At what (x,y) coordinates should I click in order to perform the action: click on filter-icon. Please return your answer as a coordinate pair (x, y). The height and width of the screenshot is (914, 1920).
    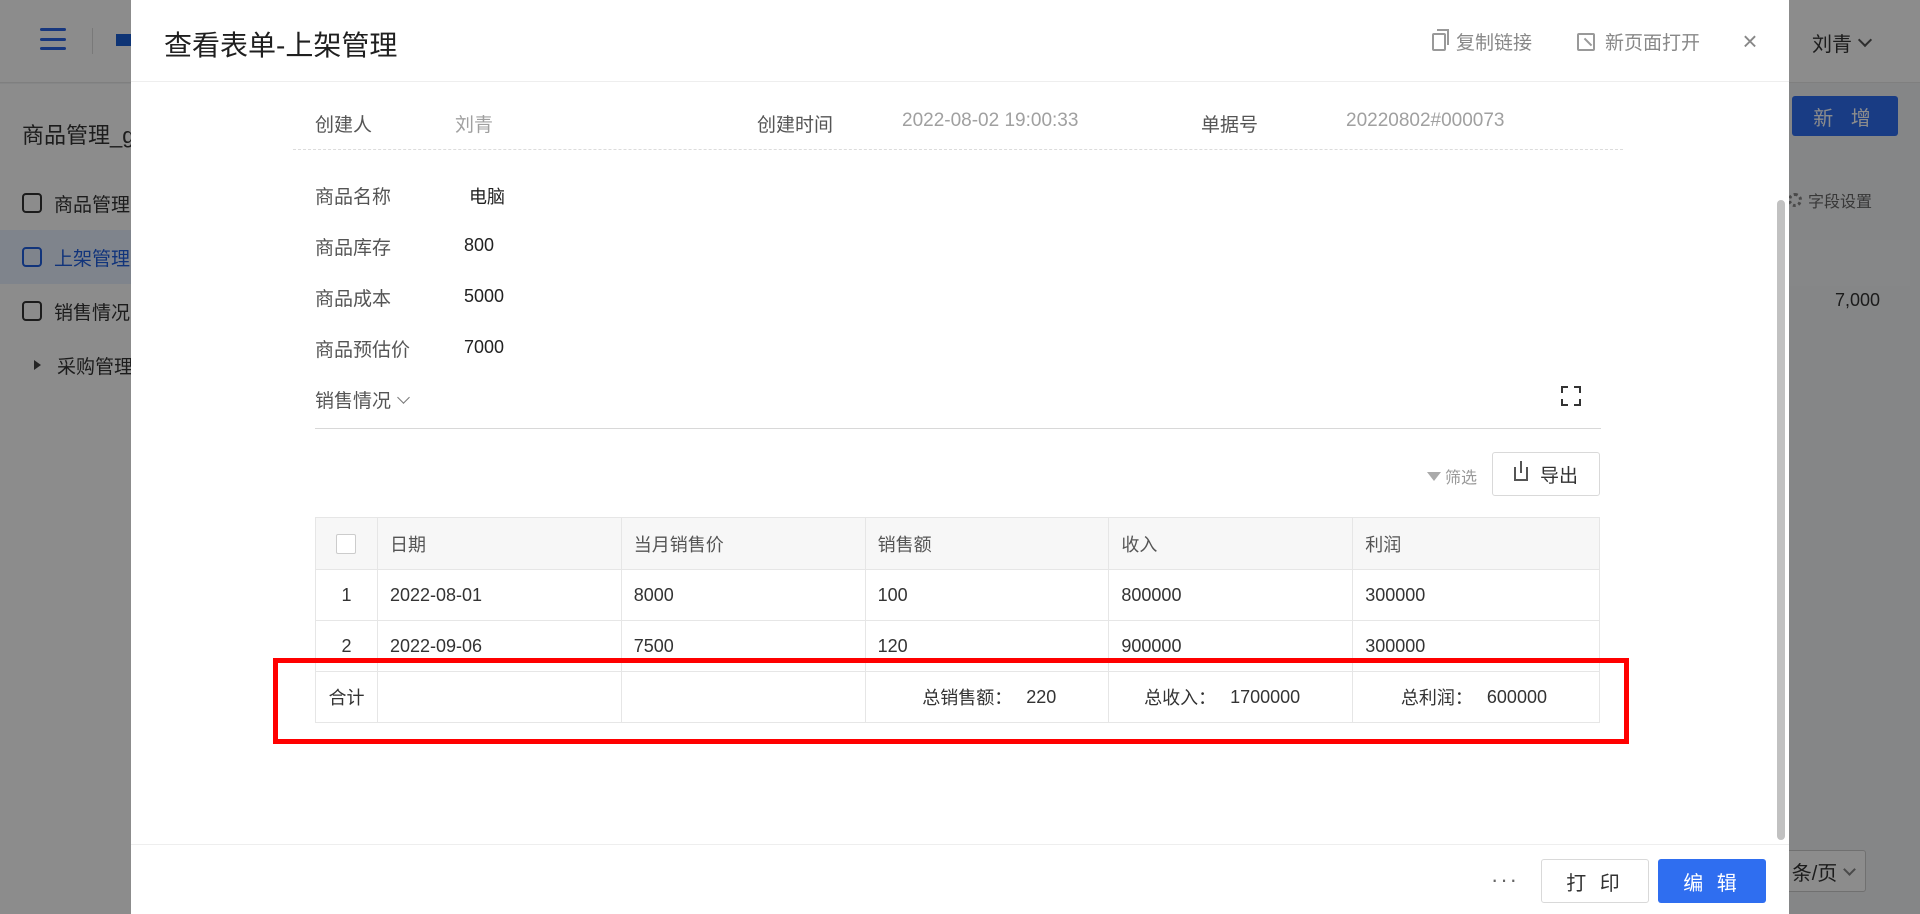
    Looking at the image, I should click on (1434, 476).